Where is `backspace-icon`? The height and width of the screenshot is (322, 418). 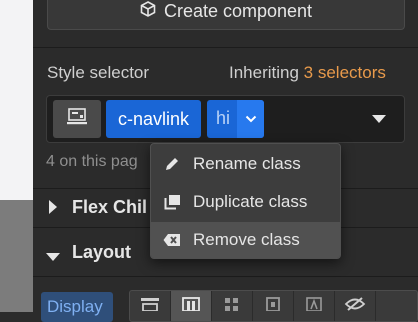 backspace-icon is located at coordinates (172, 240).